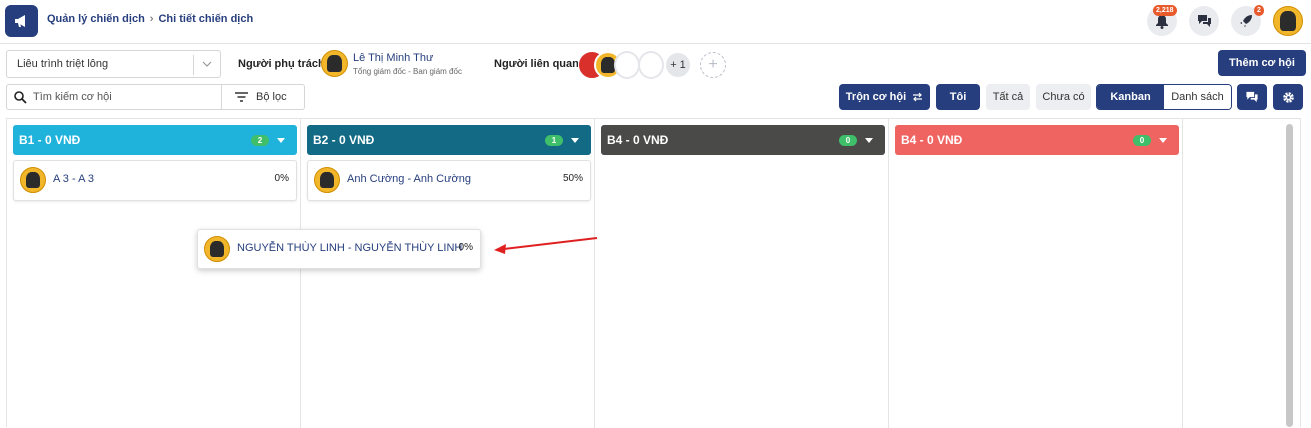 The image size is (1311, 428). What do you see at coordinates (554, 140) in the screenshot?
I see `column-count-badge: 1` at bounding box center [554, 140].